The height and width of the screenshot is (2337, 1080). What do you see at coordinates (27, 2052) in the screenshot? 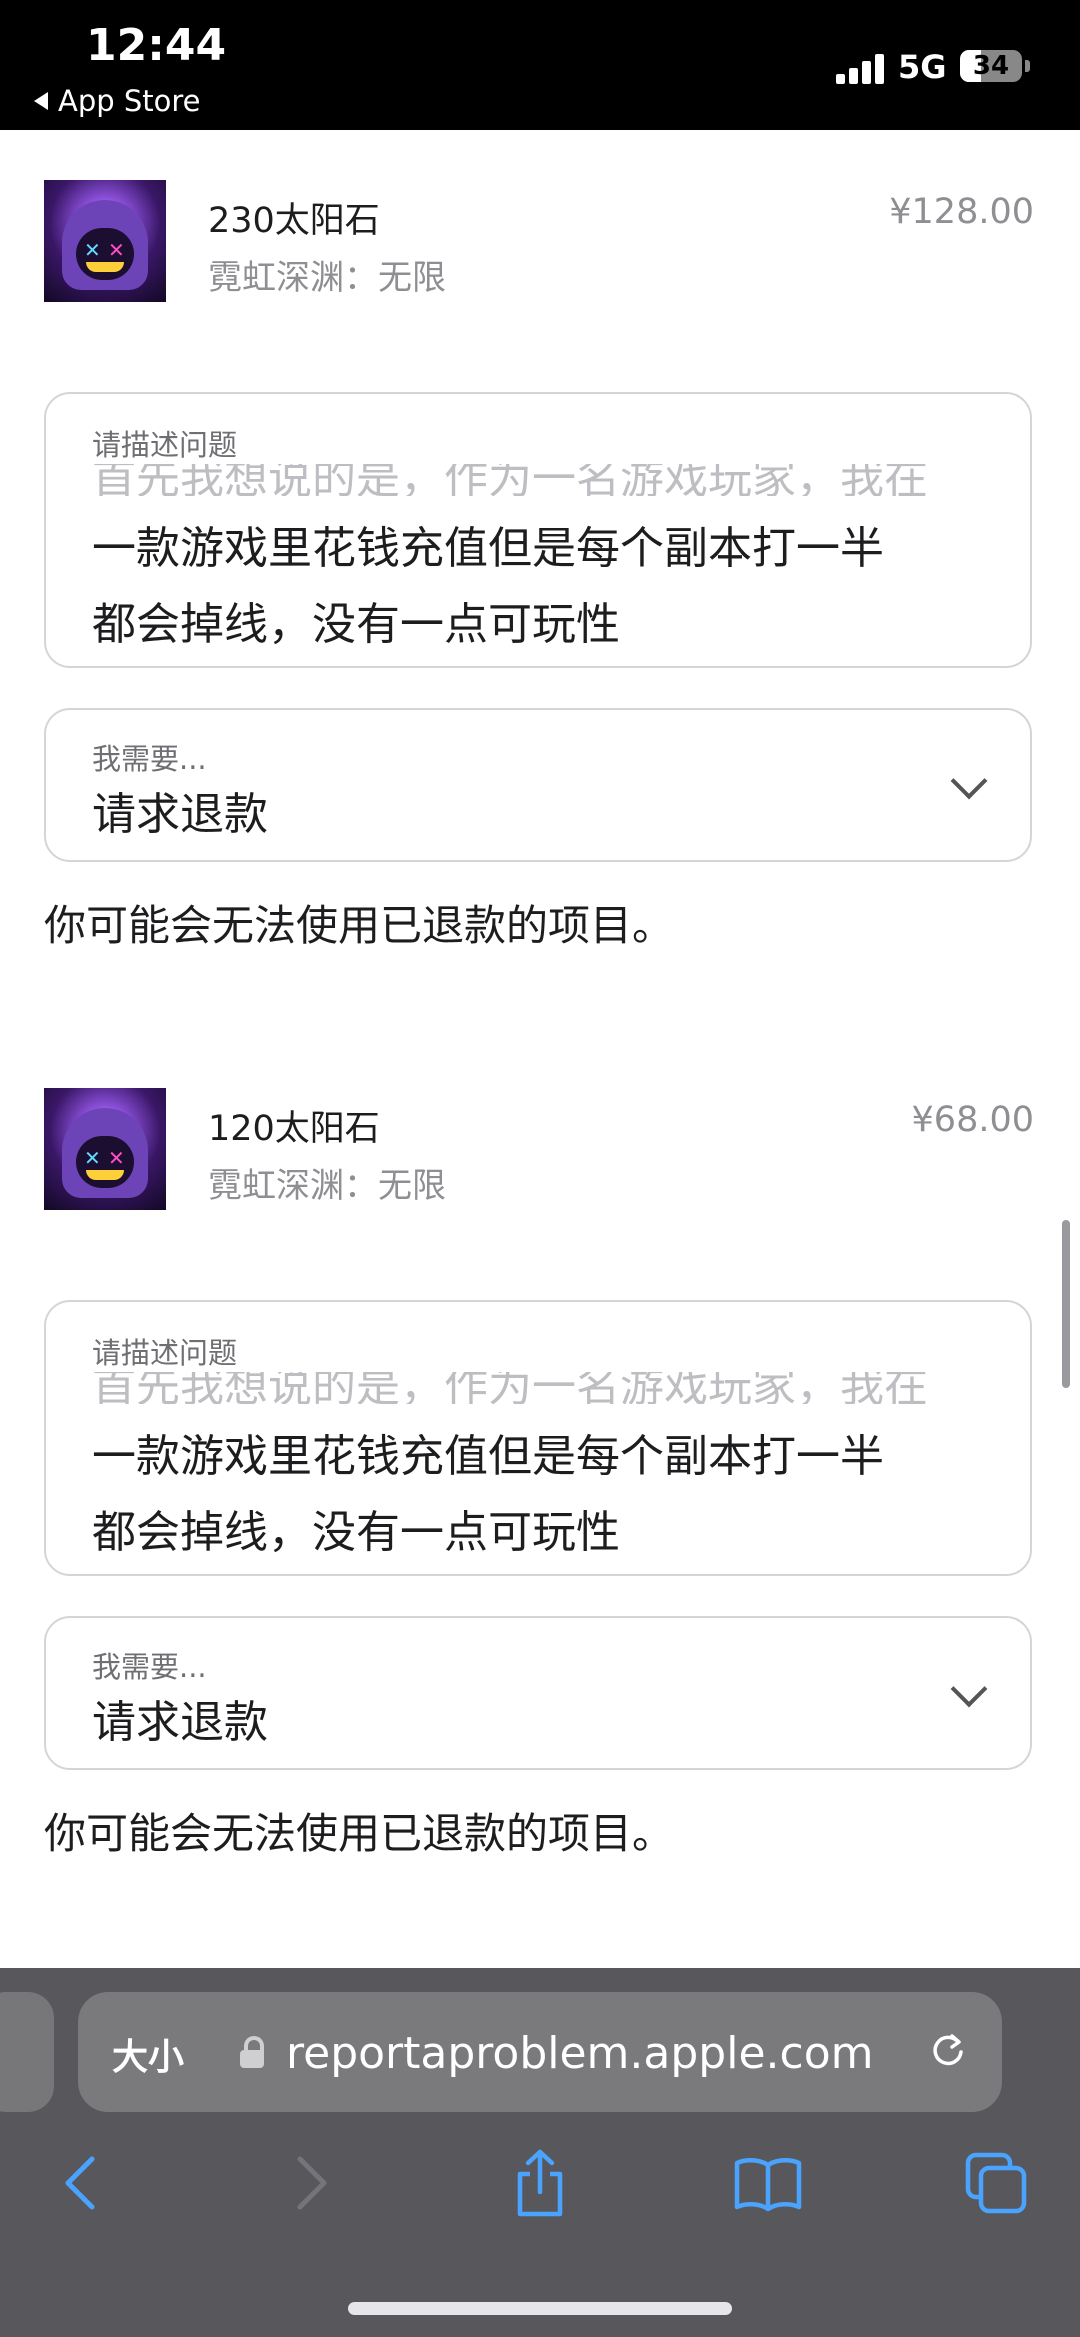
I see `previous-tab-preview` at bounding box center [27, 2052].